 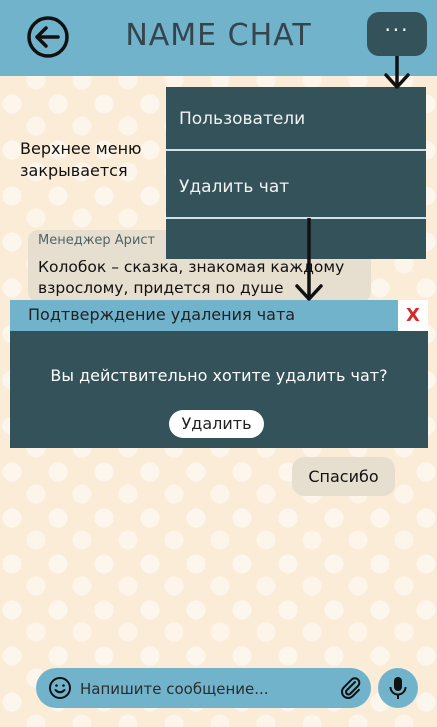 What do you see at coordinates (81, 148) in the screenshot?
I see `annotation-line: Верхнее меню` at bounding box center [81, 148].